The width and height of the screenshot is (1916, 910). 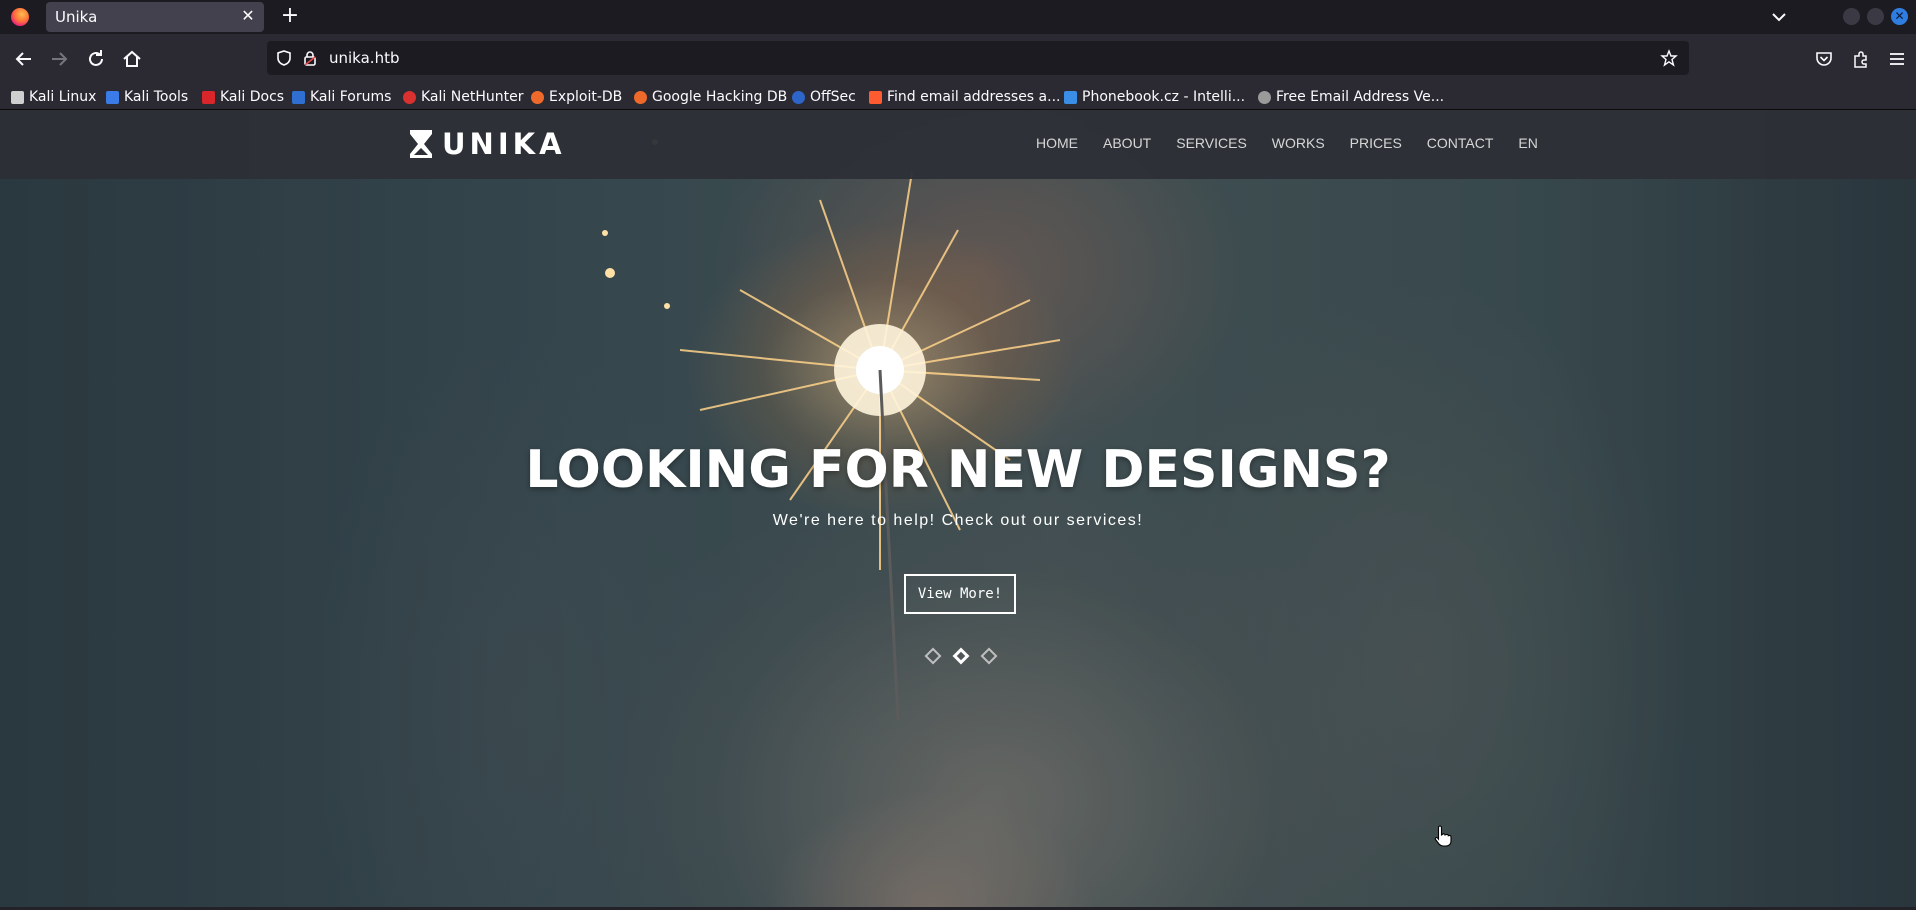 I want to click on phonebook-icon, so click(x=1070, y=97).